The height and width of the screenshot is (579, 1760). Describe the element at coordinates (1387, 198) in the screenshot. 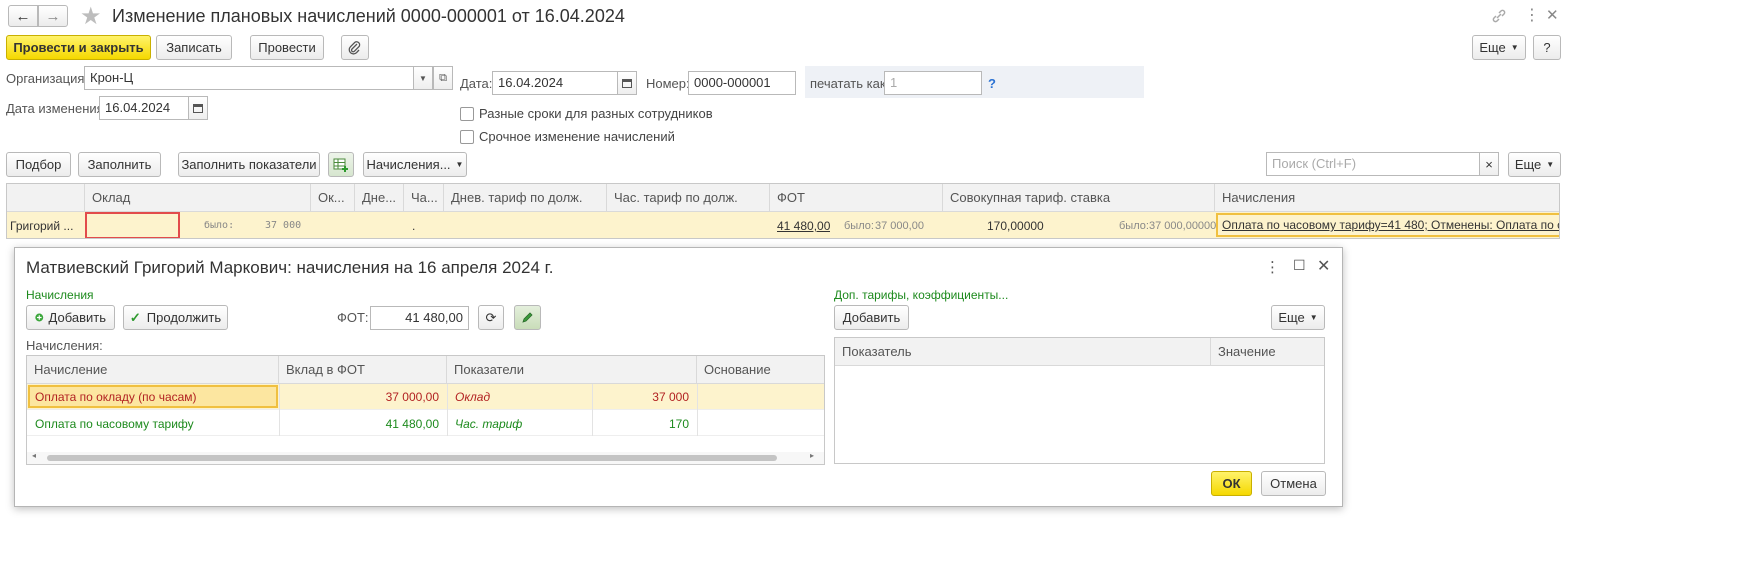

I see `col-accruals: Начисления` at that location.